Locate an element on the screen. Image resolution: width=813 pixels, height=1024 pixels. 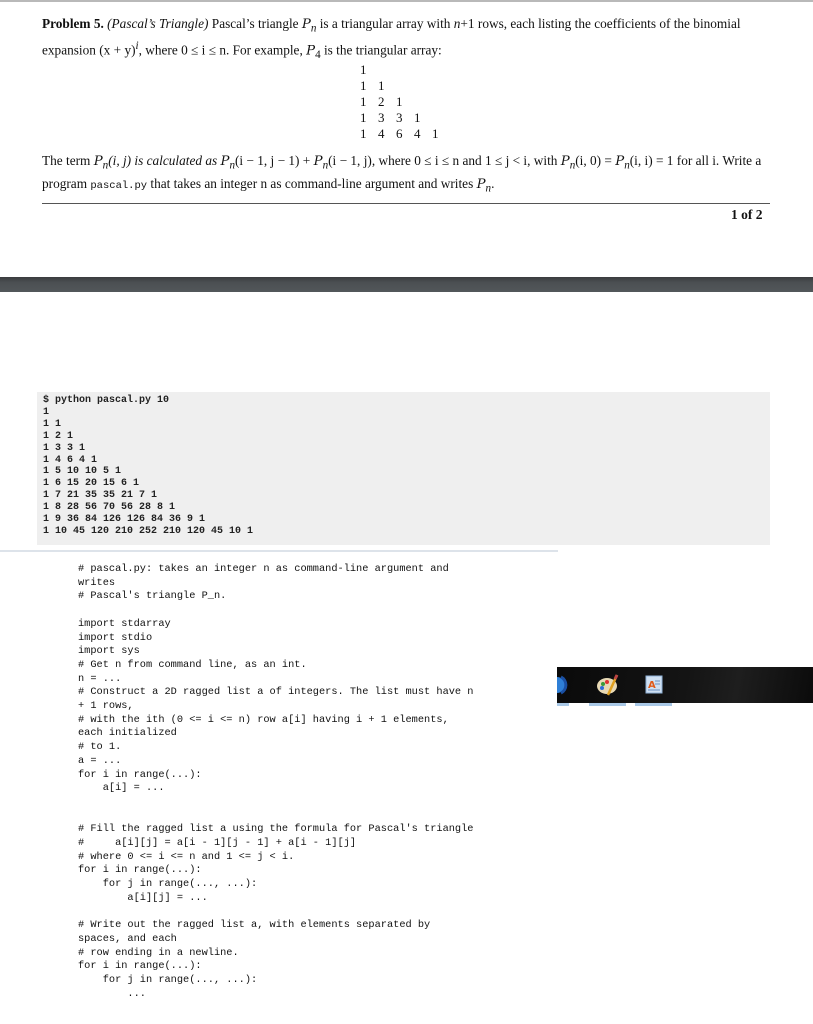
para-text: The term is located at coordinates (66, 160).